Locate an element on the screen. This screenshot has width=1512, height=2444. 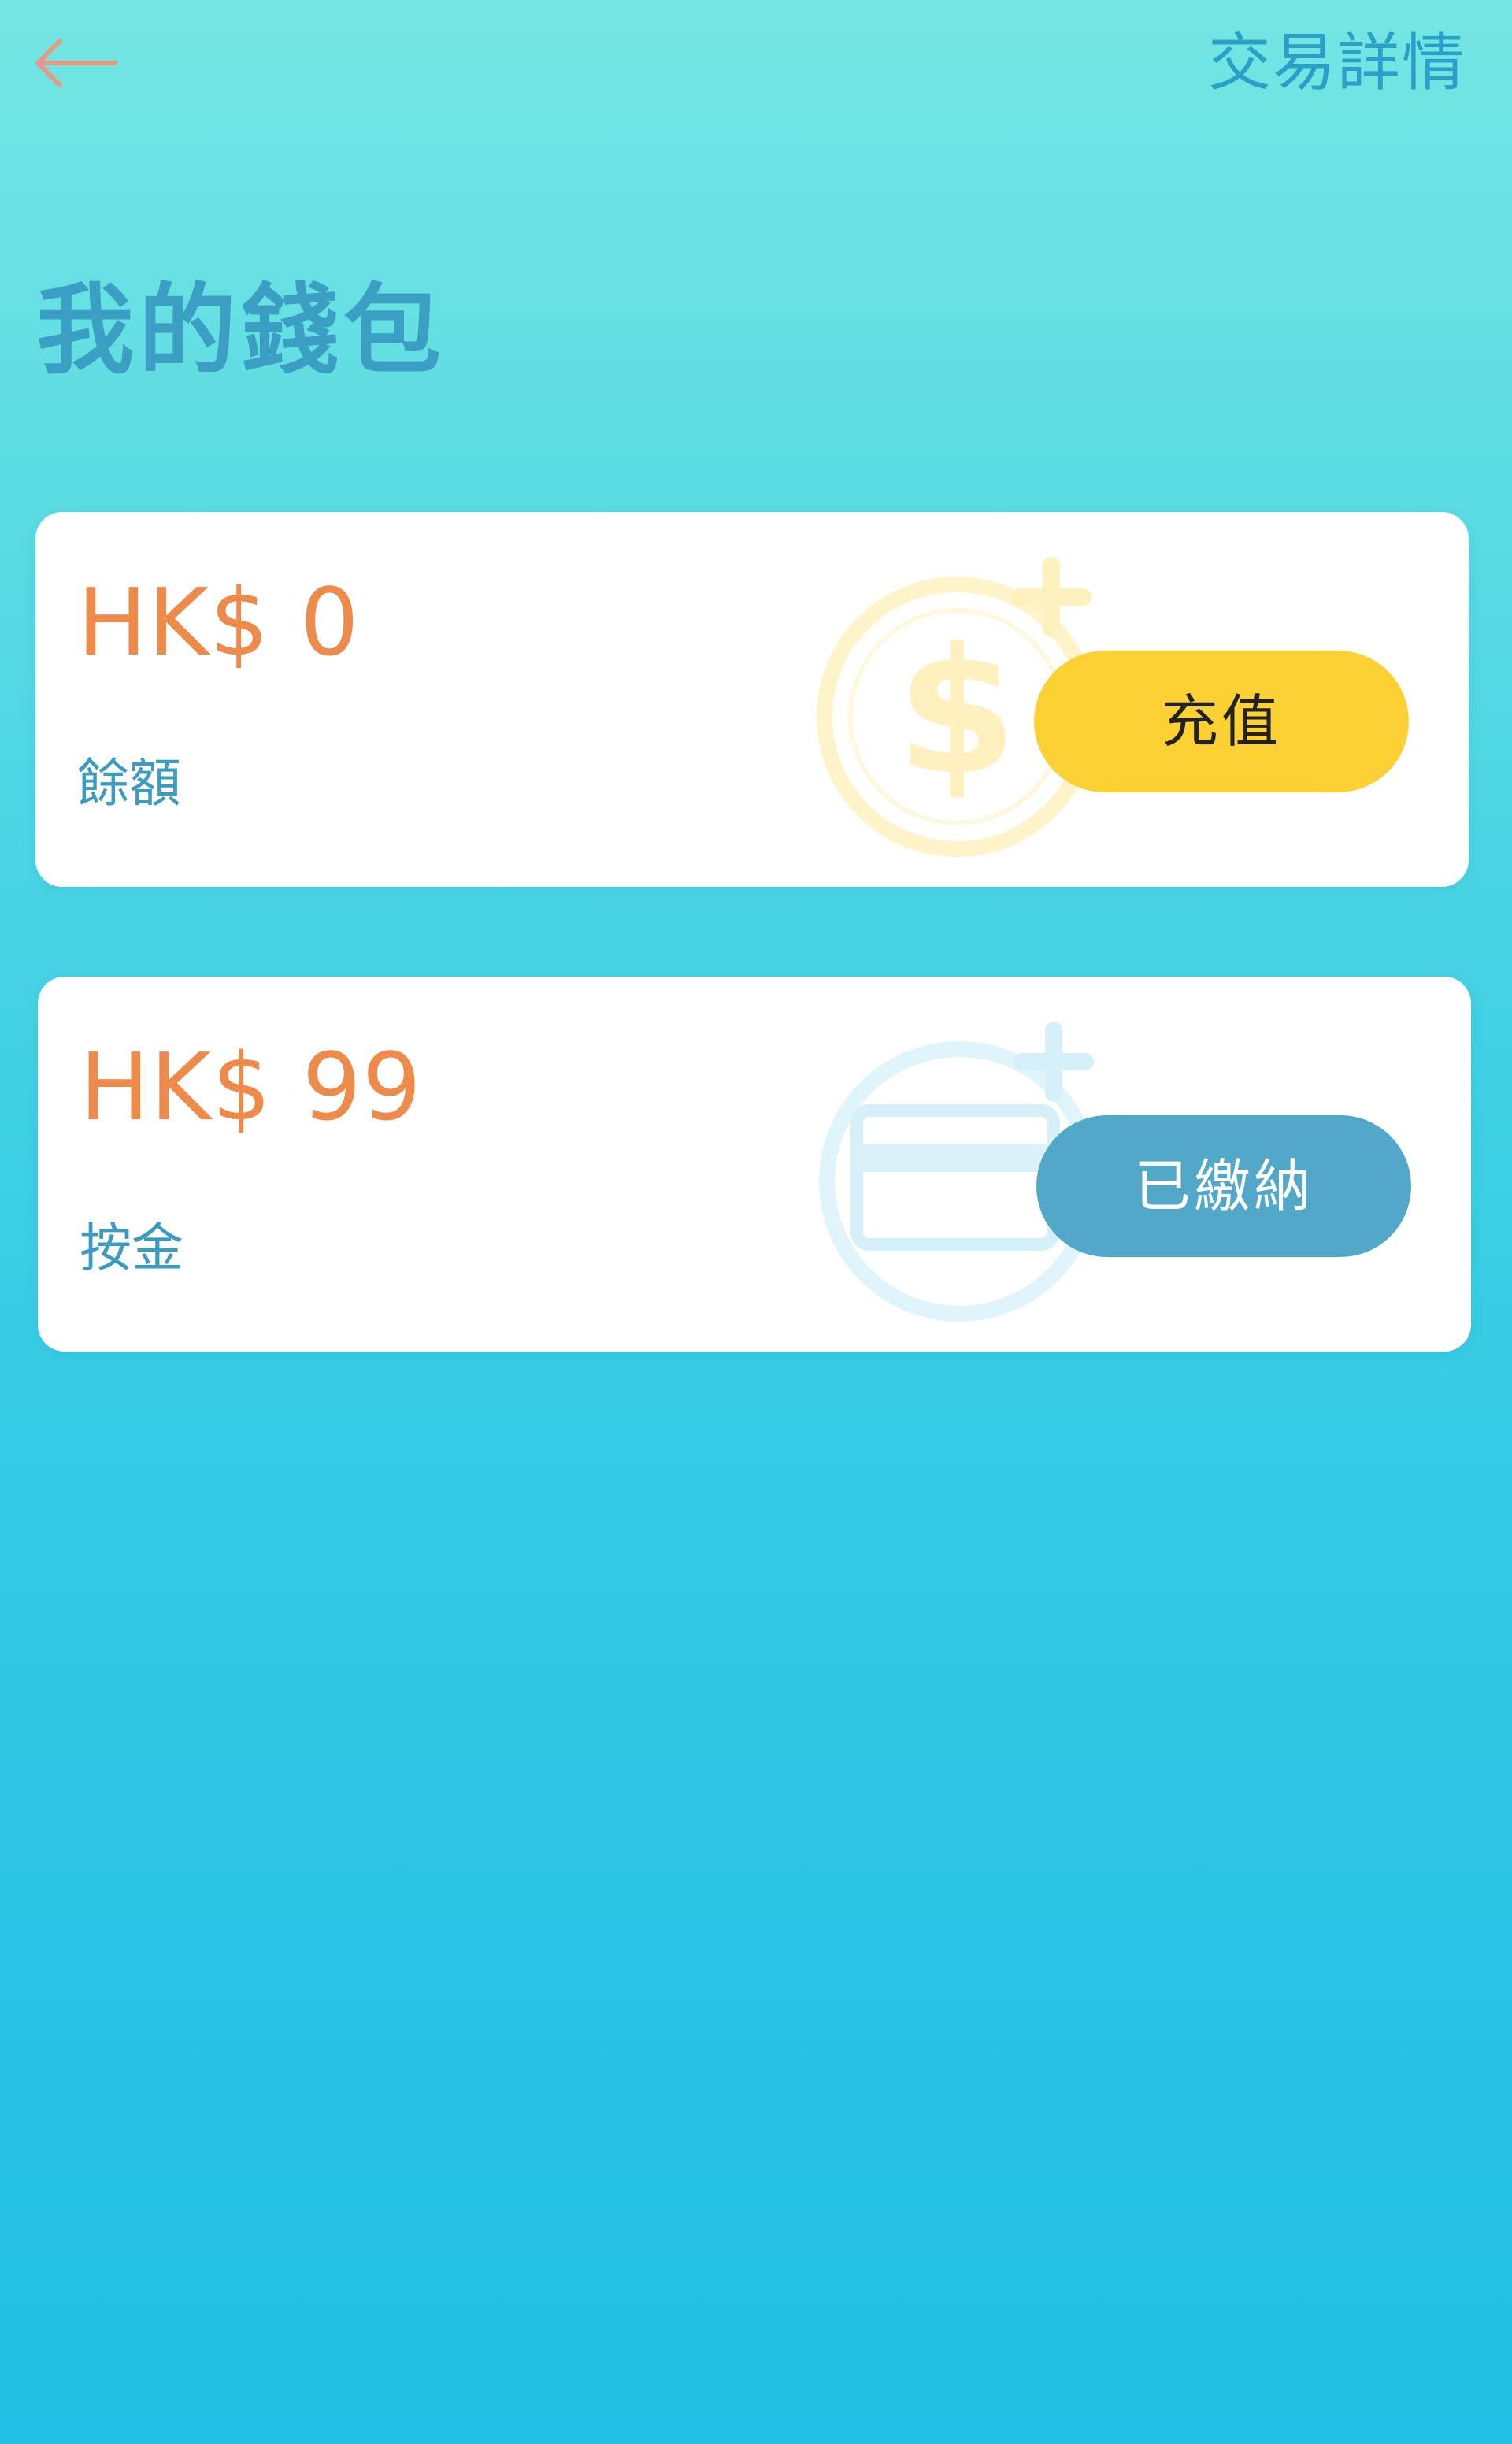
top-up-button: 充值 is located at coordinates (1221, 721).